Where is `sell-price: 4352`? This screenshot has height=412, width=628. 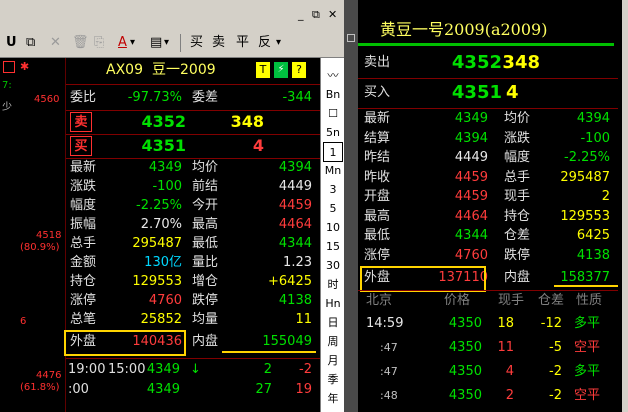 sell-price: 4352 is located at coordinates (476, 62).